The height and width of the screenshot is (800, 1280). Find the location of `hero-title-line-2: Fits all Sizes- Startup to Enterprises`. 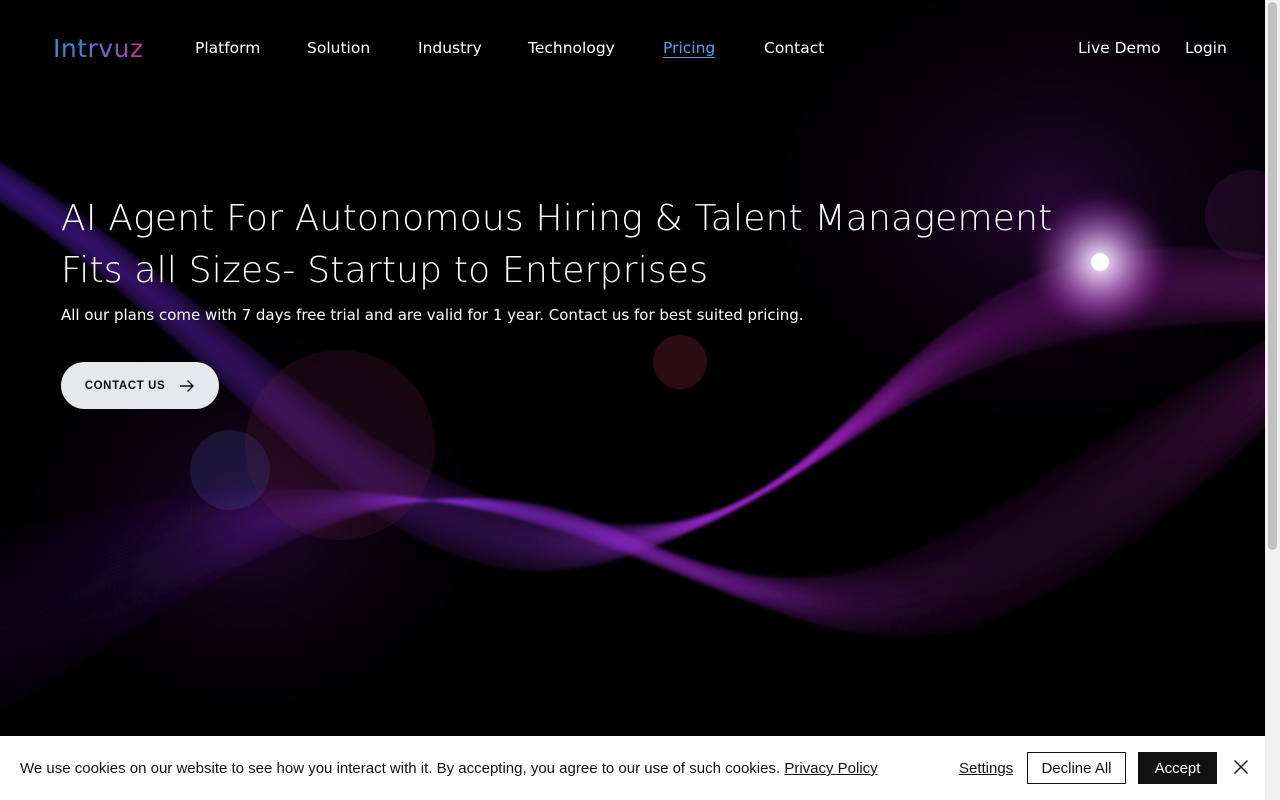

hero-title-line-2: Fits all Sizes- Startup to Enterprises is located at coordinates (385, 270).